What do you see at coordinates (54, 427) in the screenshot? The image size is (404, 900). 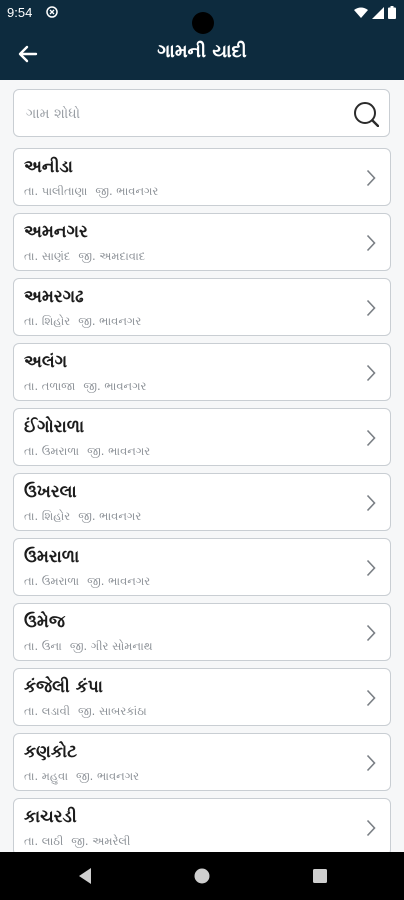 I see `village-name: ઈંગોરાળા` at bounding box center [54, 427].